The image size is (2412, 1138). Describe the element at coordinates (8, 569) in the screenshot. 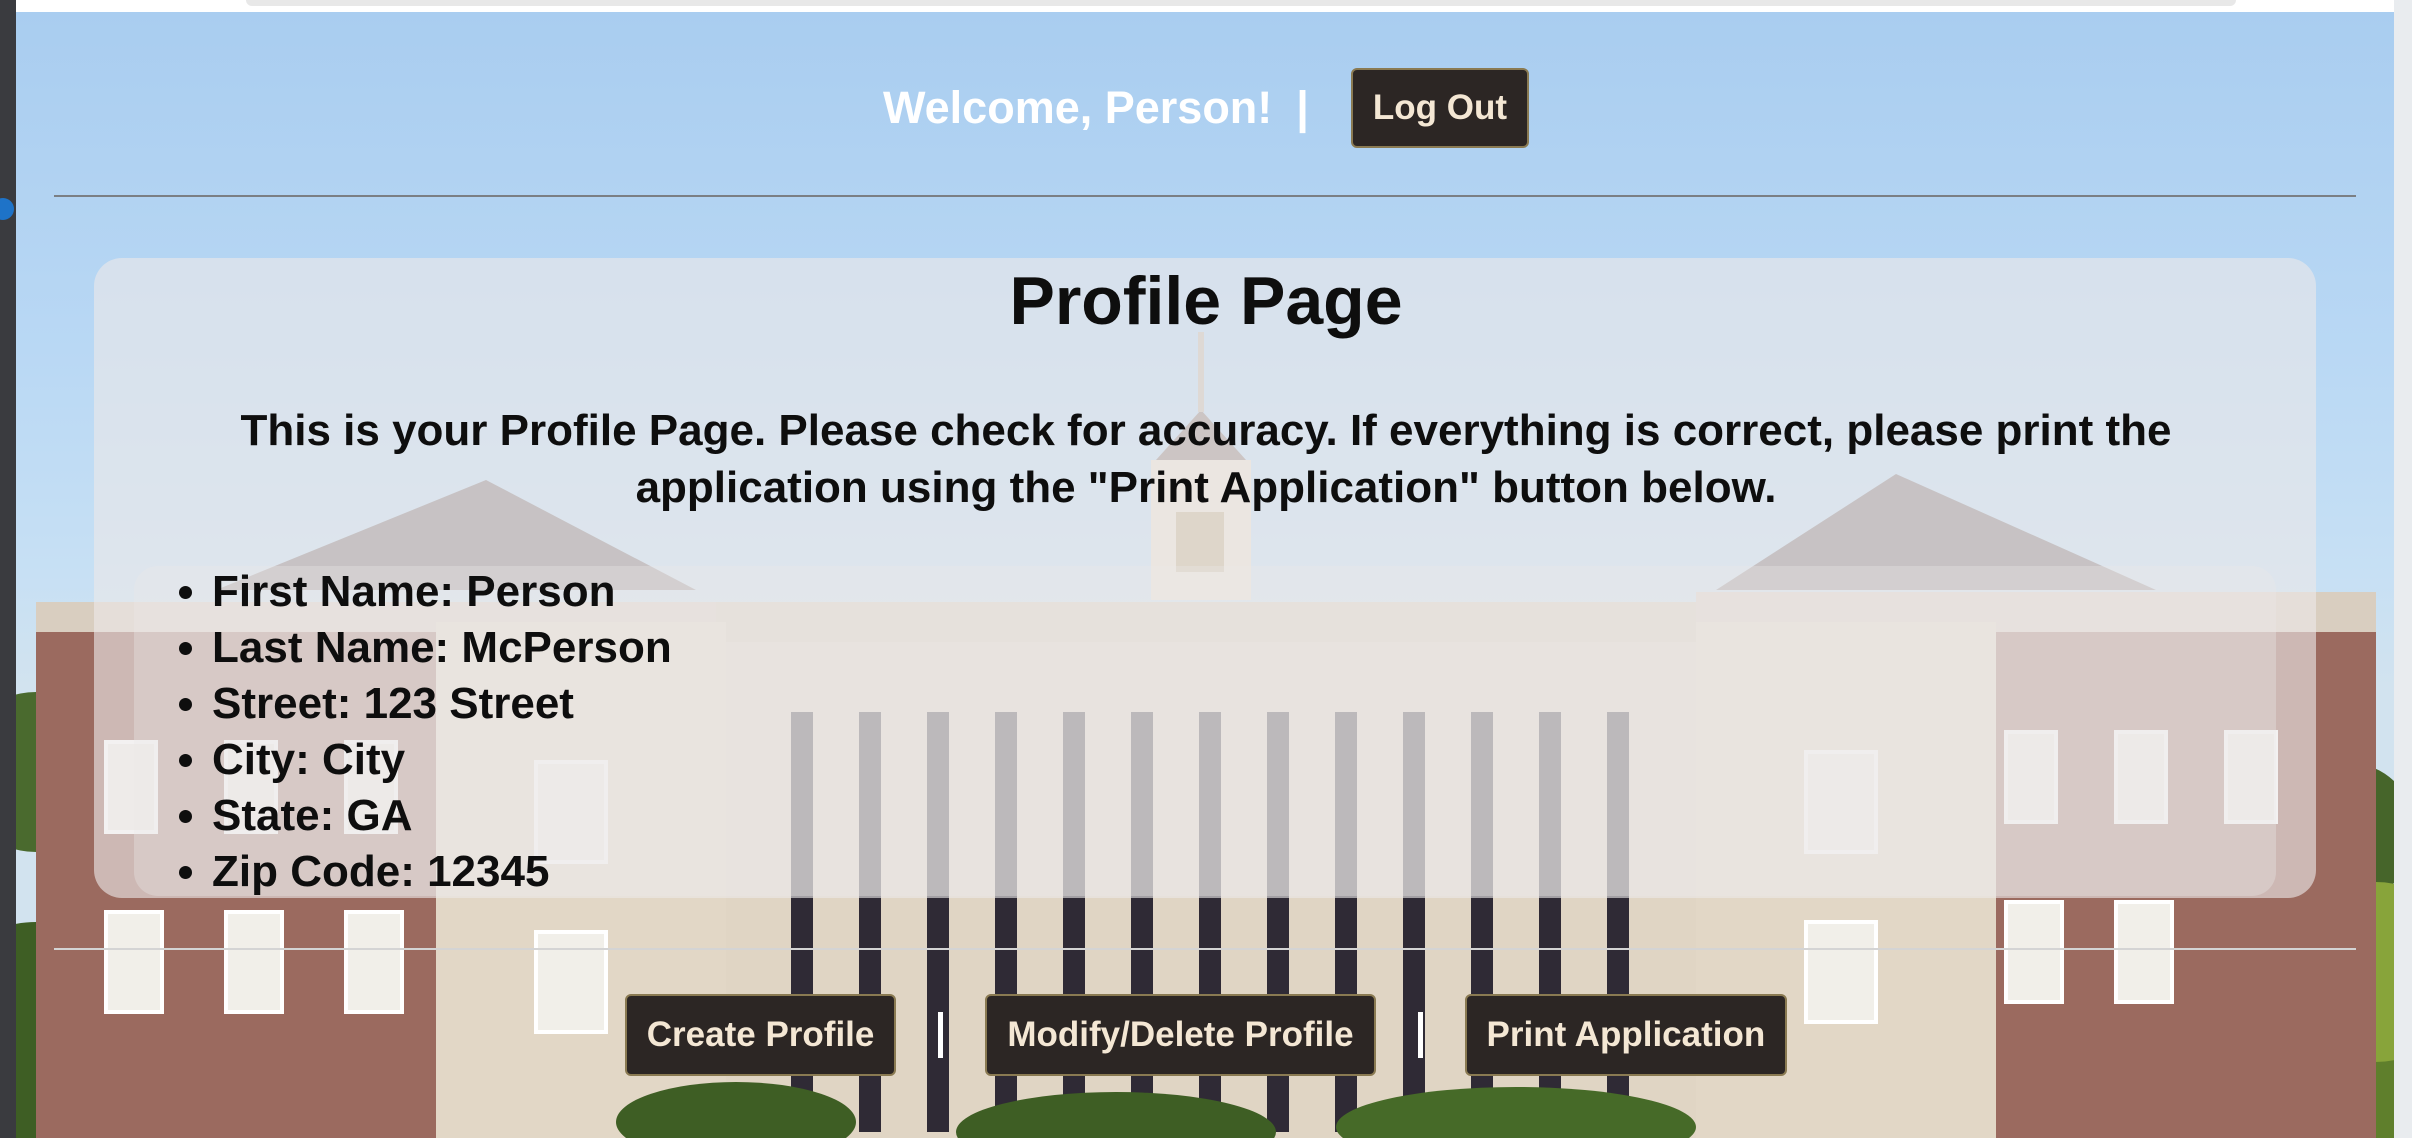

I see `editor-sidebar` at that location.